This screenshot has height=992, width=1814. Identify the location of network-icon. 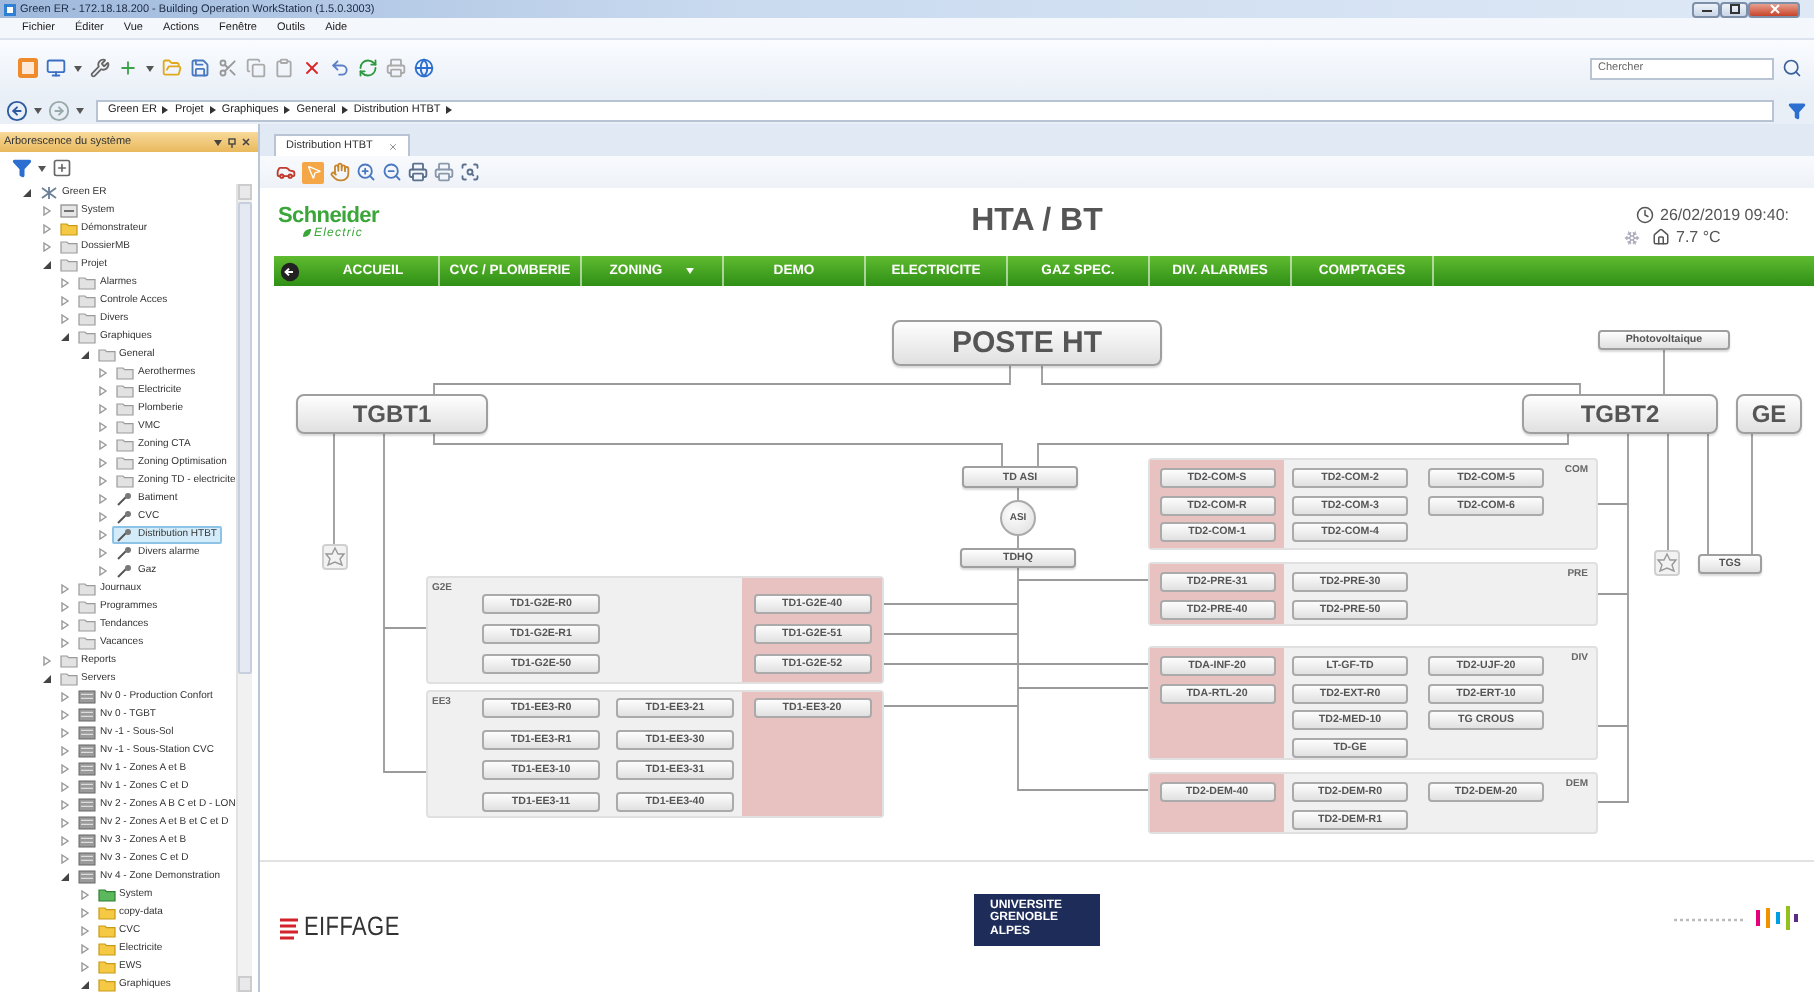
(49, 193).